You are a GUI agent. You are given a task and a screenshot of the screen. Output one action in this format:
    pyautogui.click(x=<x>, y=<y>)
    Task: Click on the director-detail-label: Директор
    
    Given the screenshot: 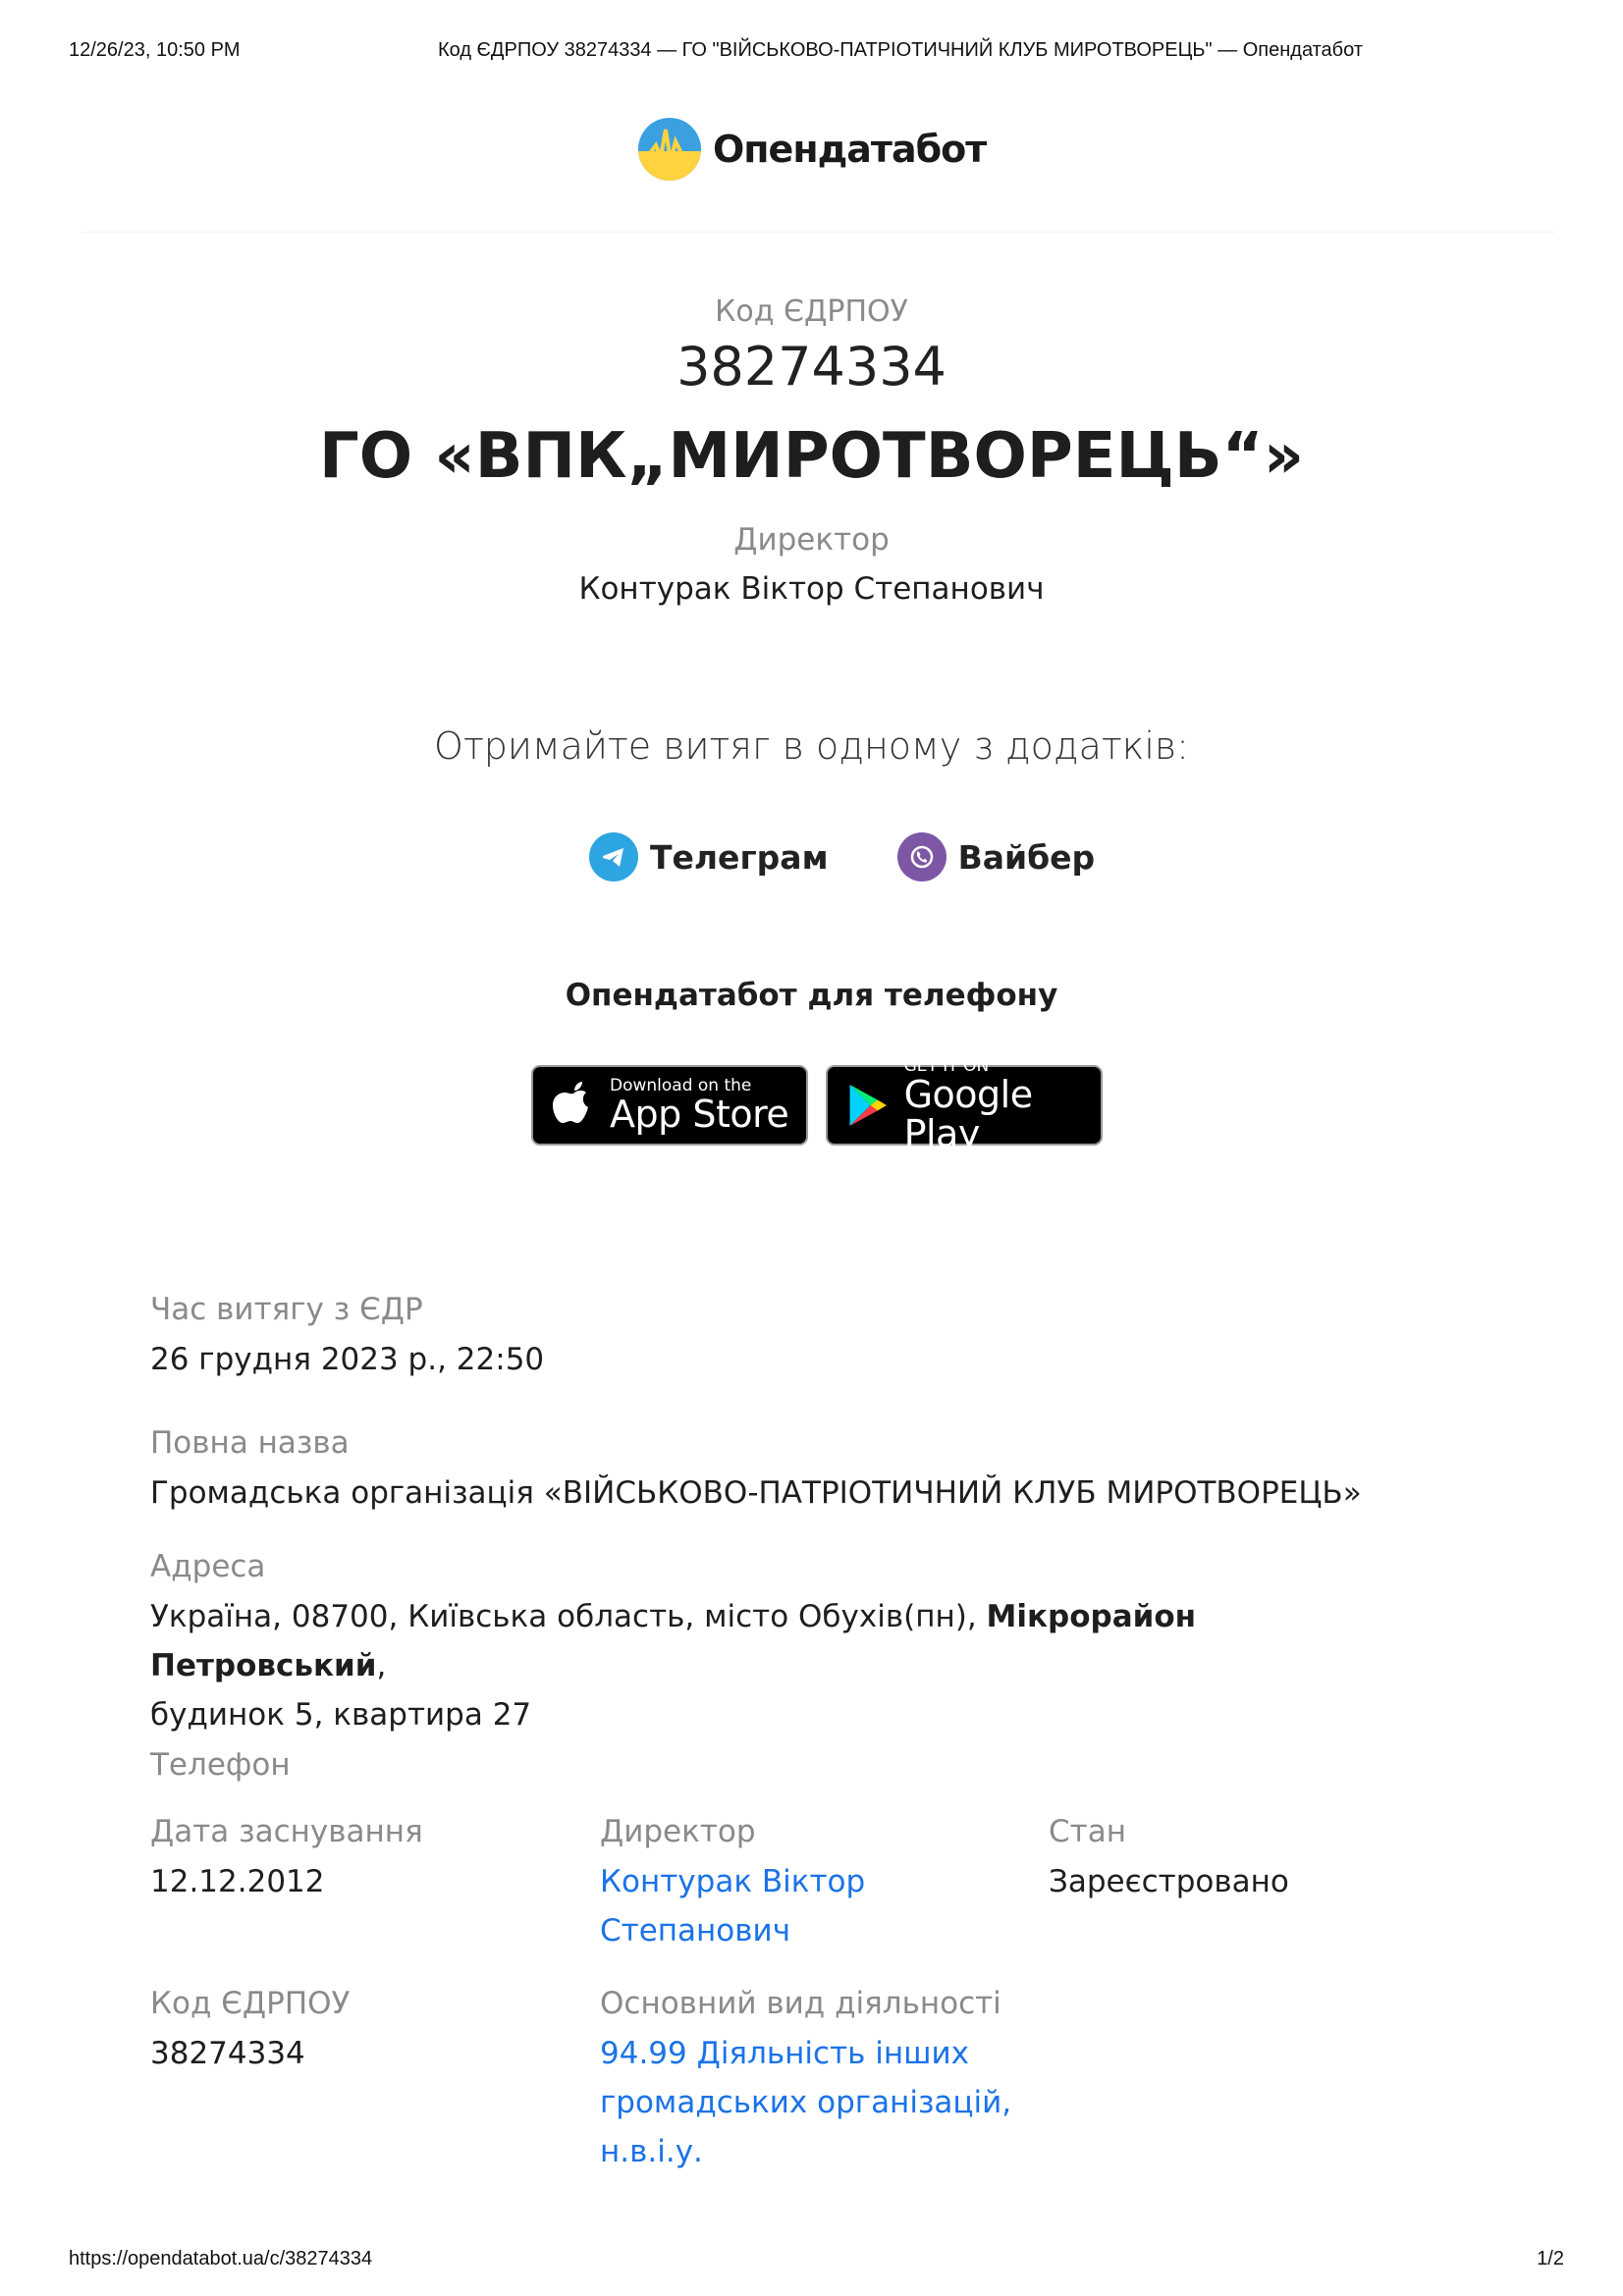 What is the action you would take?
    pyautogui.click(x=678, y=1832)
    